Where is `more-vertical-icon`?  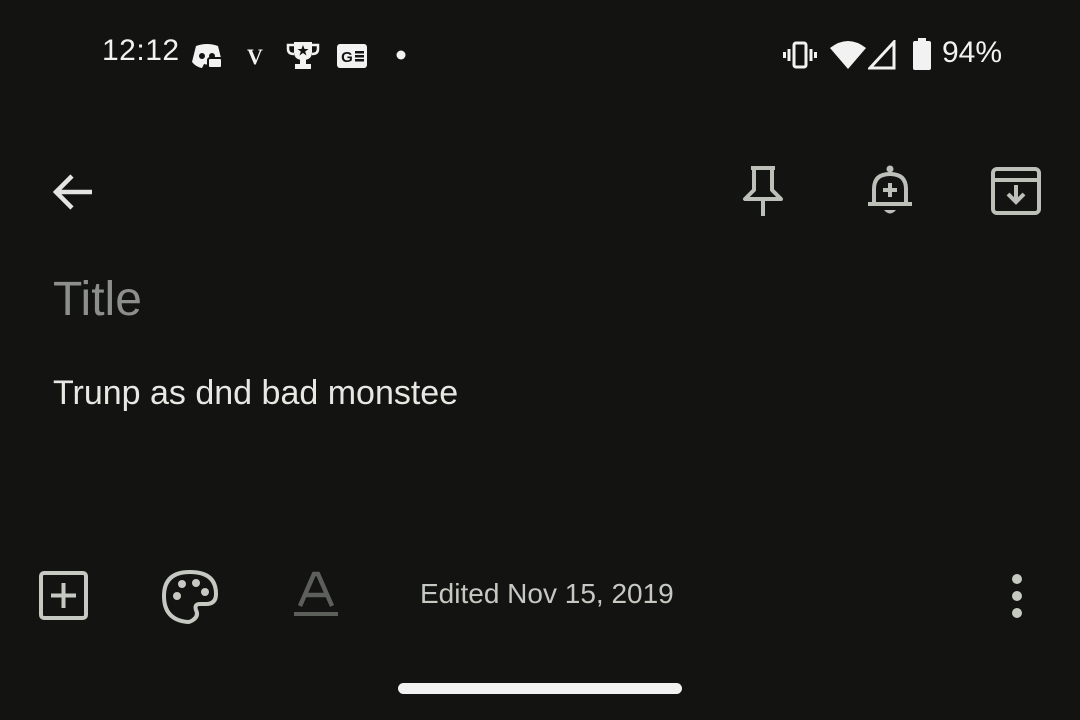
more-vertical-icon is located at coordinates (1017, 596).